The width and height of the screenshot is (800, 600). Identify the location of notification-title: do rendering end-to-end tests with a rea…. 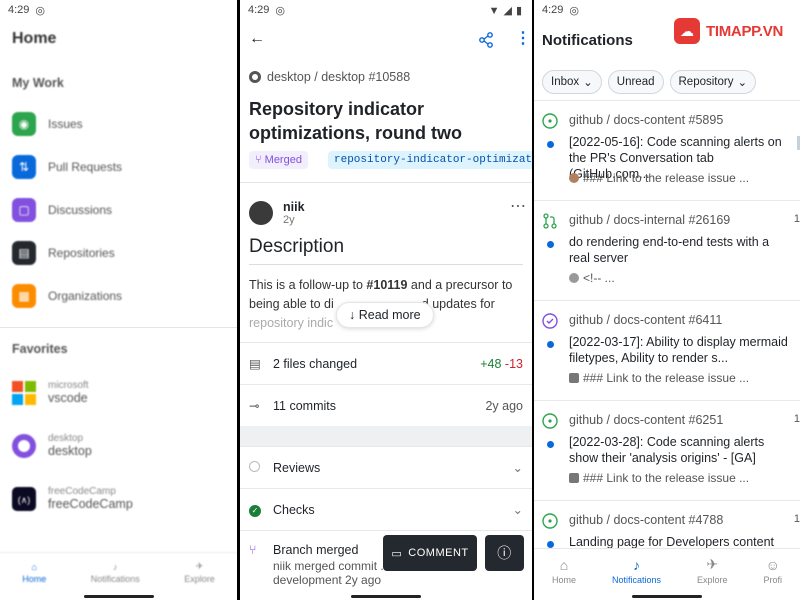
(669, 250).